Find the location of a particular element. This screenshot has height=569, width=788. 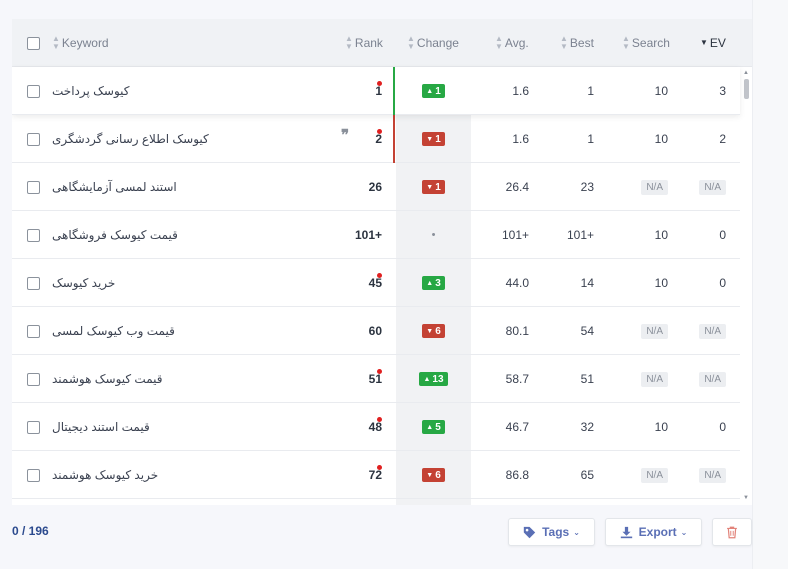

table-row: قیمت استند دیجیتال 48 ▲ 5 46.7 32 10 0 is located at coordinates (376, 427).